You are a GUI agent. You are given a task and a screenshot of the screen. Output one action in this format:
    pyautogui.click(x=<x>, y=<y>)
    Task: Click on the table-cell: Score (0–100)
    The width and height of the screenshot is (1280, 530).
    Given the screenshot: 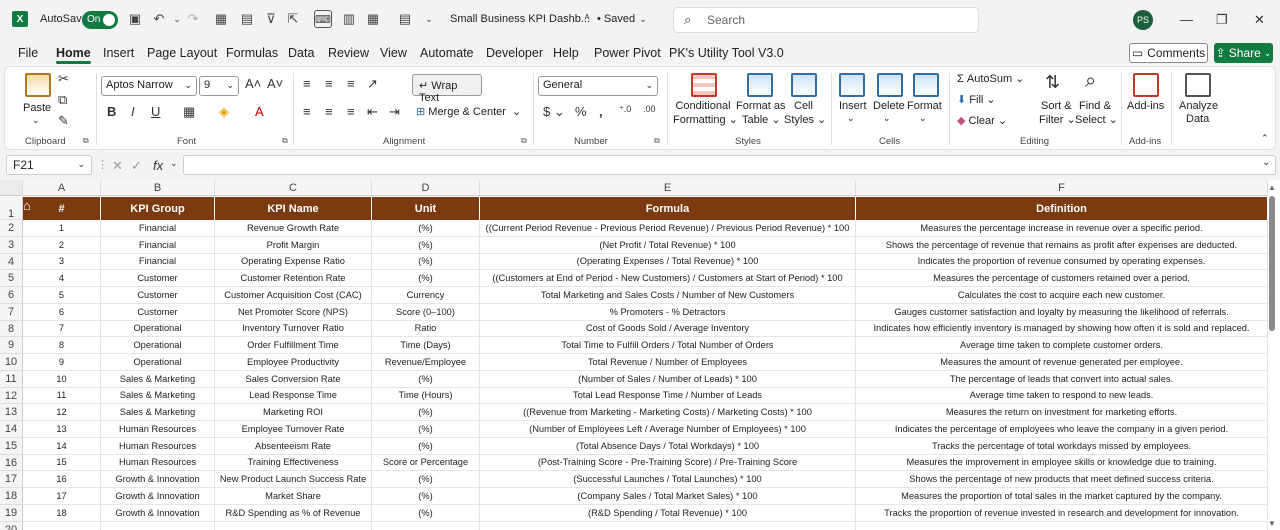 What is the action you would take?
    pyautogui.click(x=426, y=312)
    